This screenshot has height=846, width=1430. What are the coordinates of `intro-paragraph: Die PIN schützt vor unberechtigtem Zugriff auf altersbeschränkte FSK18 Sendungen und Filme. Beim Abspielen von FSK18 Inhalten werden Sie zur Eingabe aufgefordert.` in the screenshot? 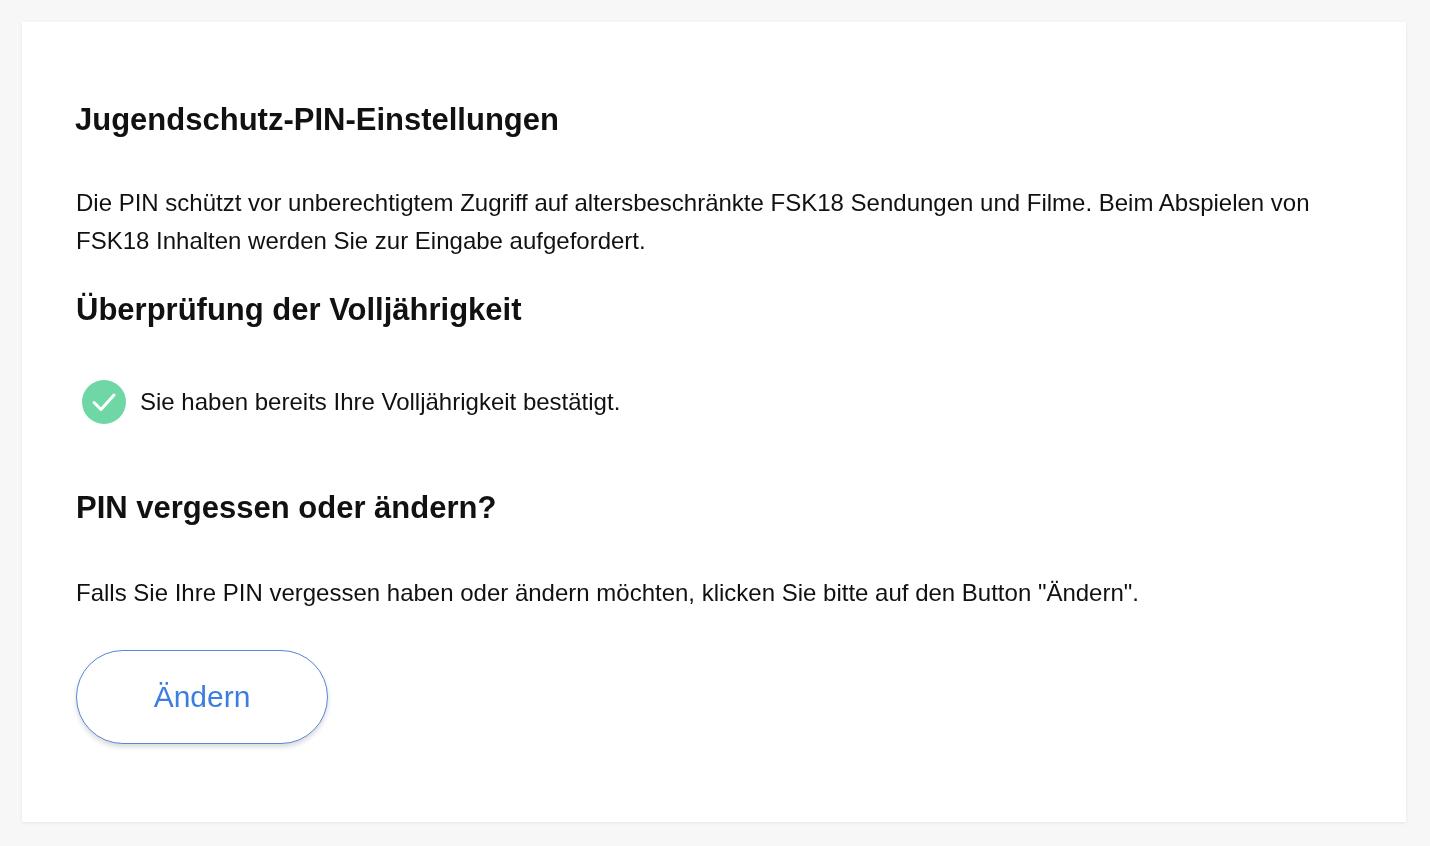 It's located at (693, 222).